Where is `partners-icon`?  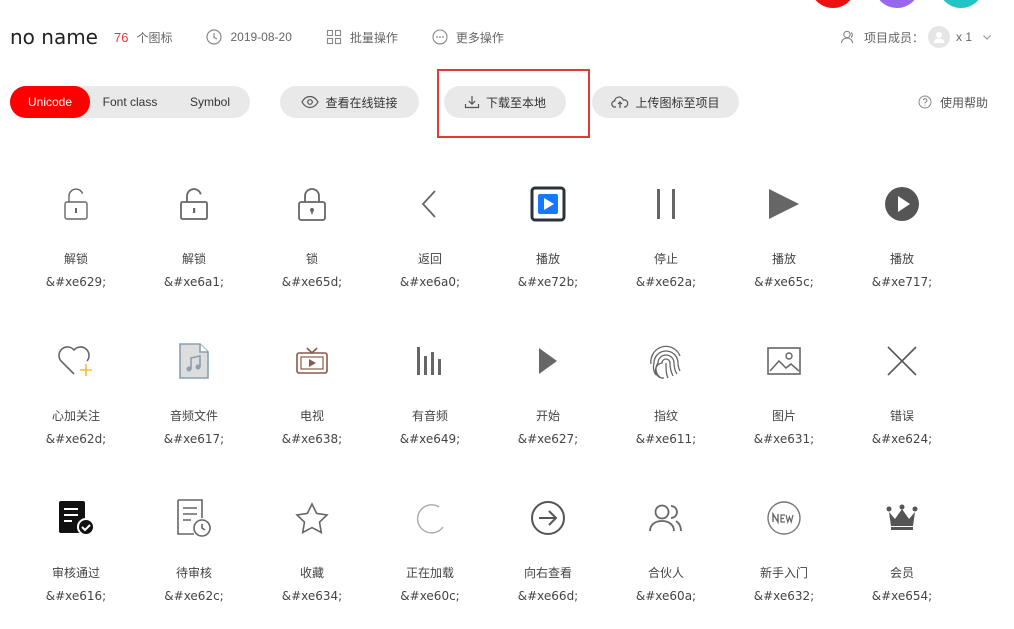 partners-icon is located at coordinates (666, 518).